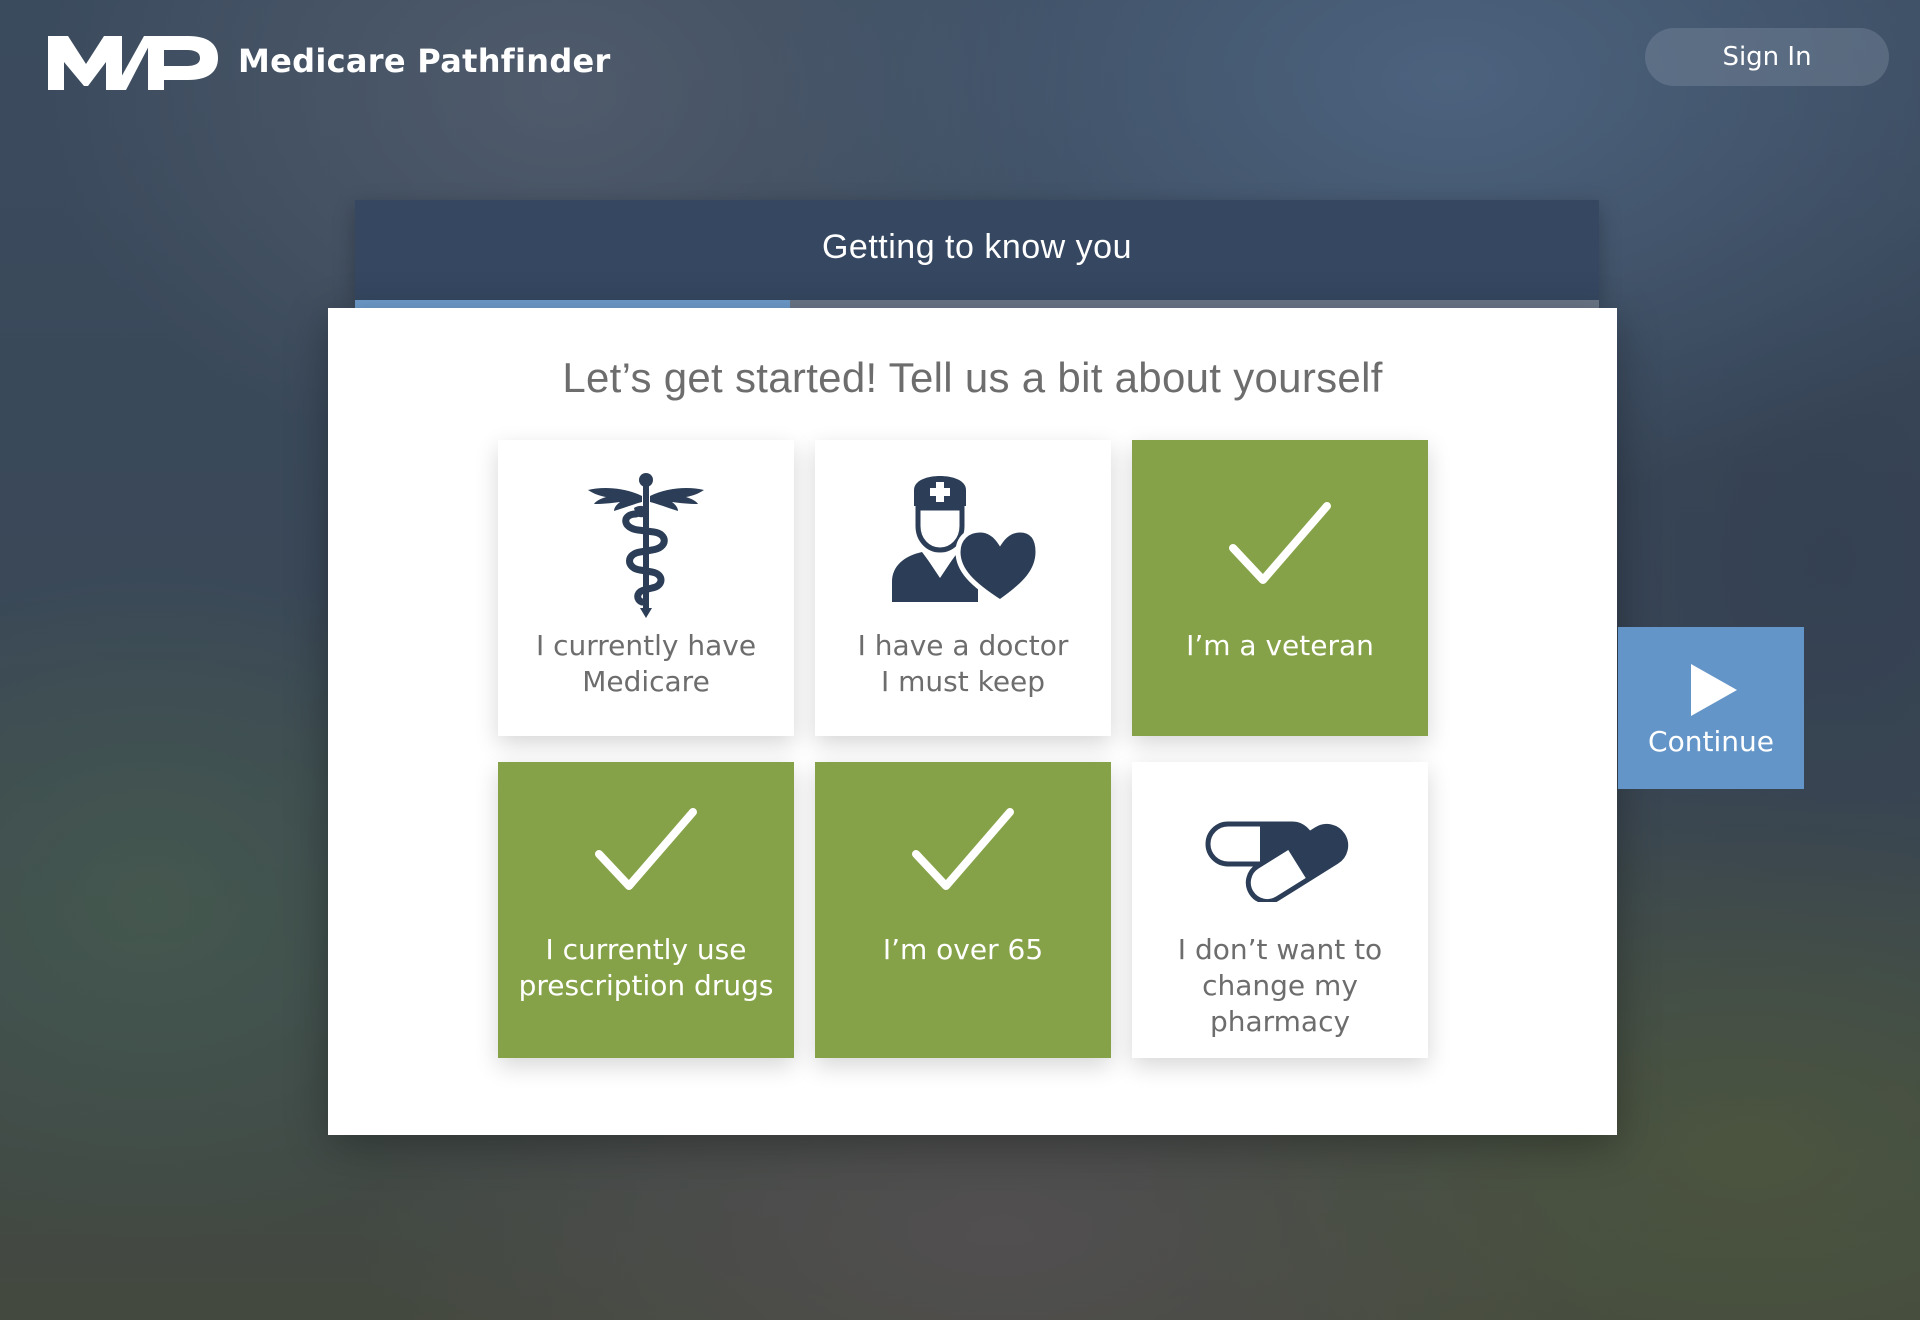 The width and height of the screenshot is (1920, 1320). What do you see at coordinates (963, 541) in the screenshot?
I see `doctor-heart-icon` at bounding box center [963, 541].